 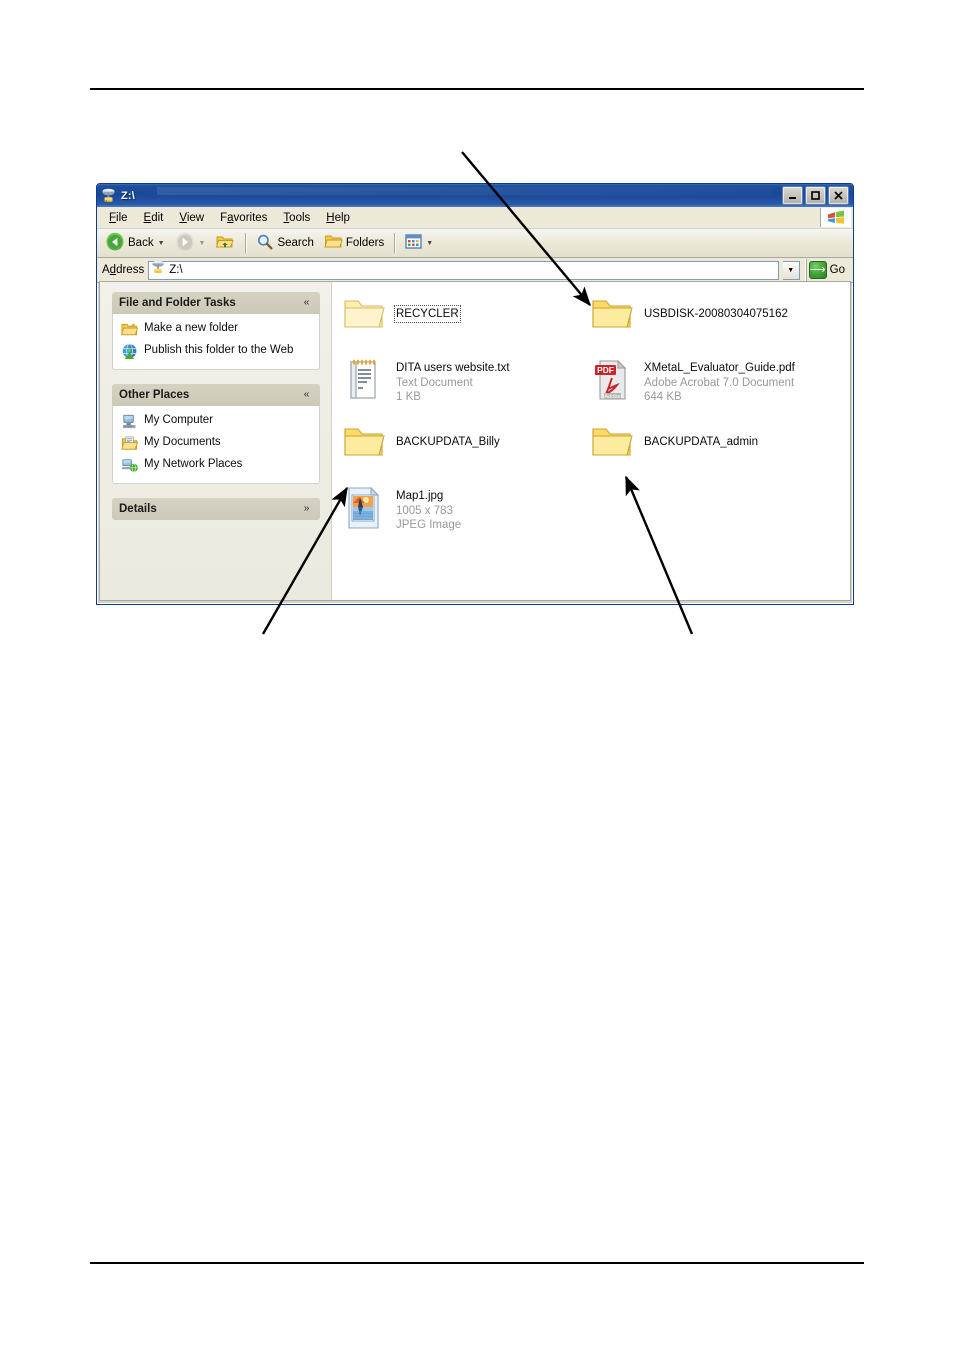 What do you see at coordinates (130, 443) in the screenshot?
I see `my-documents-icon` at bounding box center [130, 443].